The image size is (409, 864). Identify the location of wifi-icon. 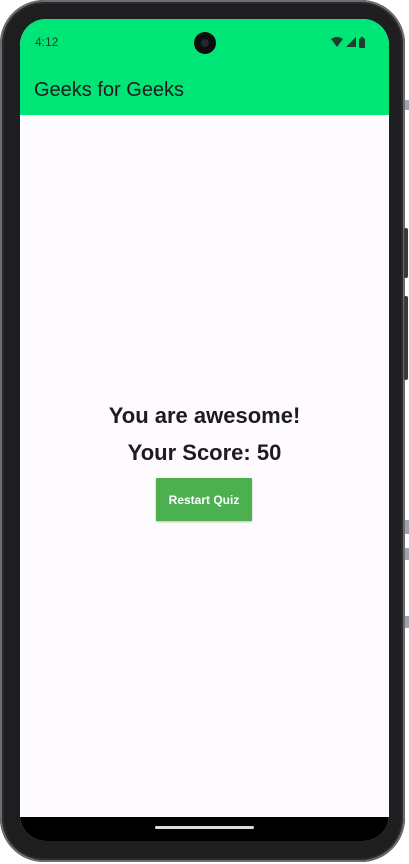
(337, 42).